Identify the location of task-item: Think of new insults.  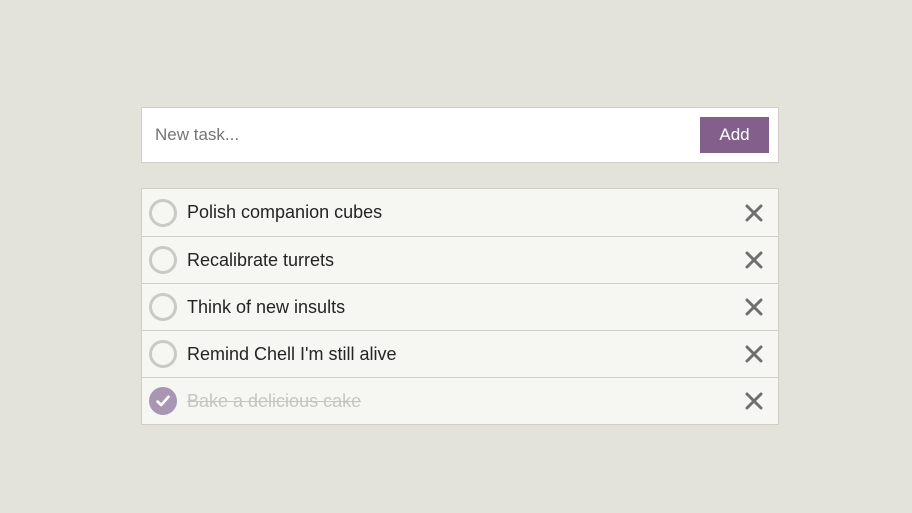
(460, 306).